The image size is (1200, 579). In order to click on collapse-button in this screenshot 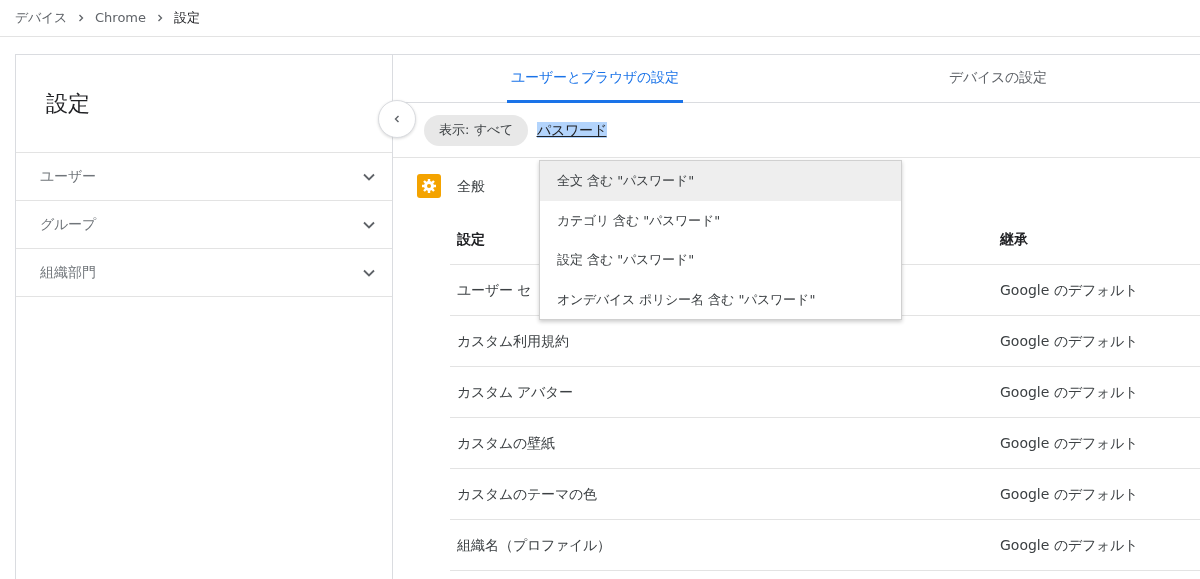, I will do `click(397, 119)`.